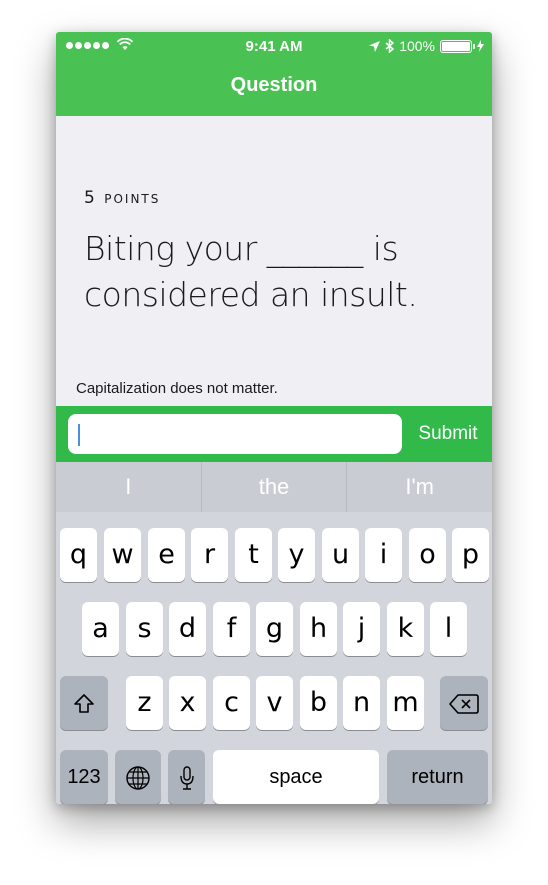 The height and width of the screenshot is (885, 548). Describe the element at coordinates (448, 434) in the screenshot. I see `submit-button: Submit` at that location.